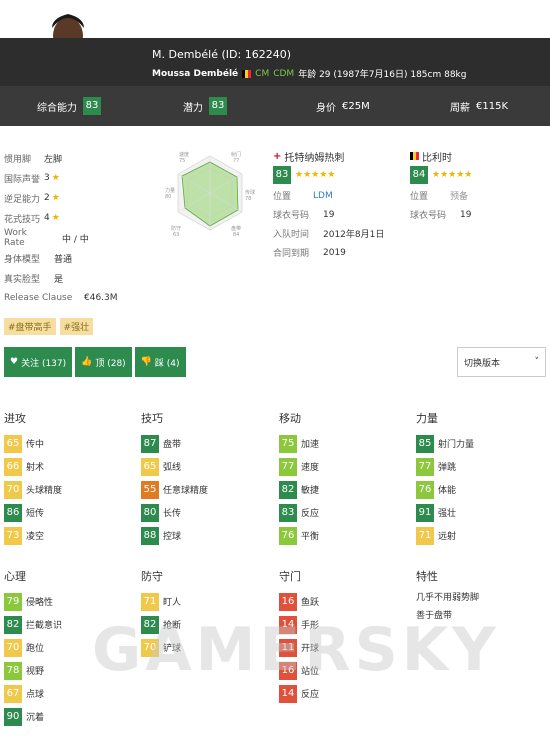 Image resolution: width=550 pixels, height=737 pixels. Describe the element at coordinates (343, 106) in the screenshot. I see `value-stat: 身价 €25M` at that location.